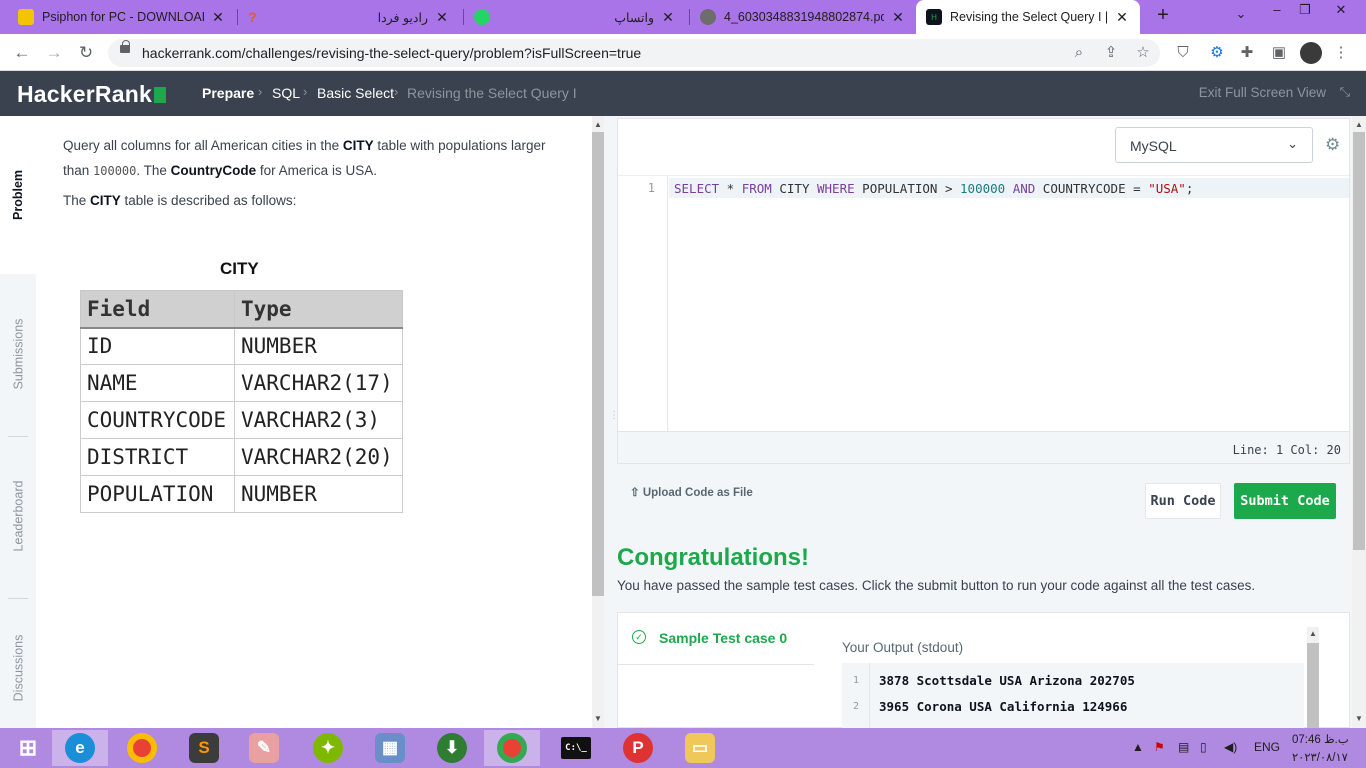 The height and width of the screenshot is (768, 1366). Describe the element at coordinates (651, 188) in the screenshot. I see `line-number: 1` at that location.